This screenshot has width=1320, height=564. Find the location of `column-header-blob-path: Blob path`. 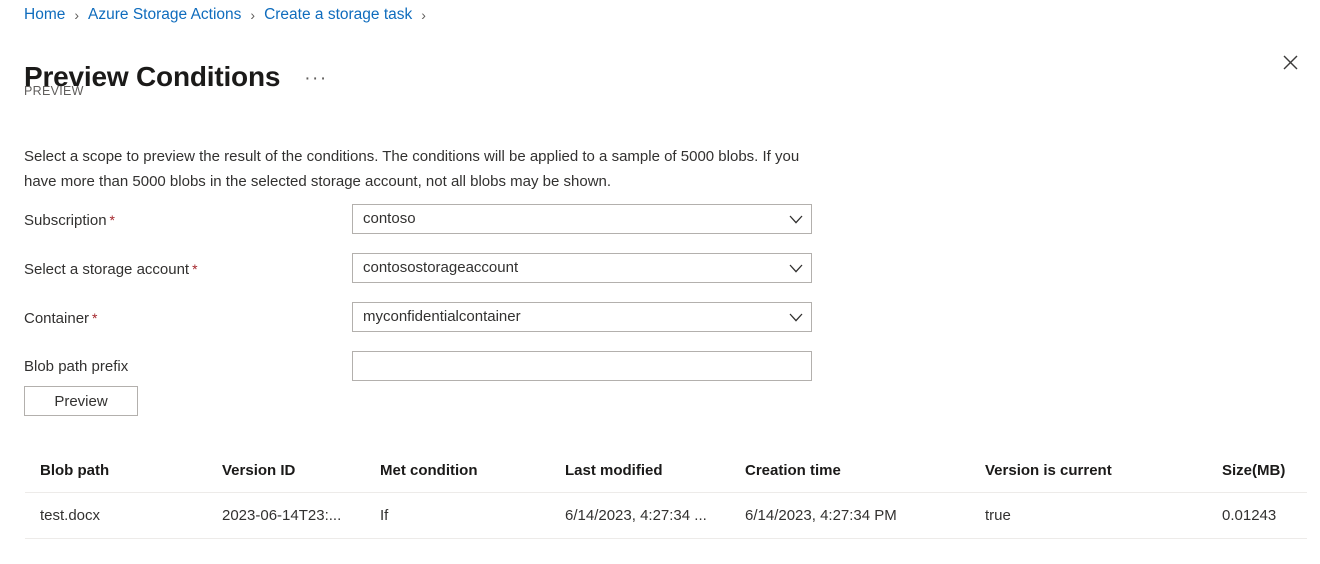

column-header-blob-path: Blob path is located at coordinates (75, 470).